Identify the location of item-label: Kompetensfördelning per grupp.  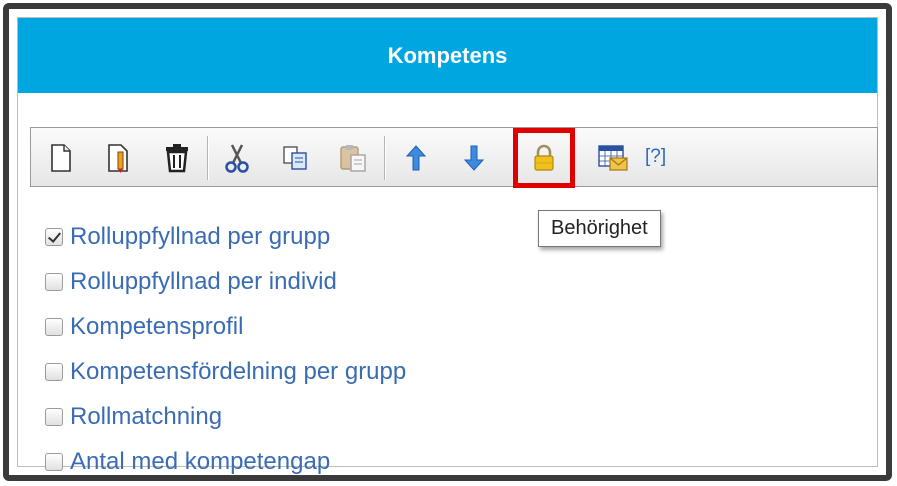
(238, 372).